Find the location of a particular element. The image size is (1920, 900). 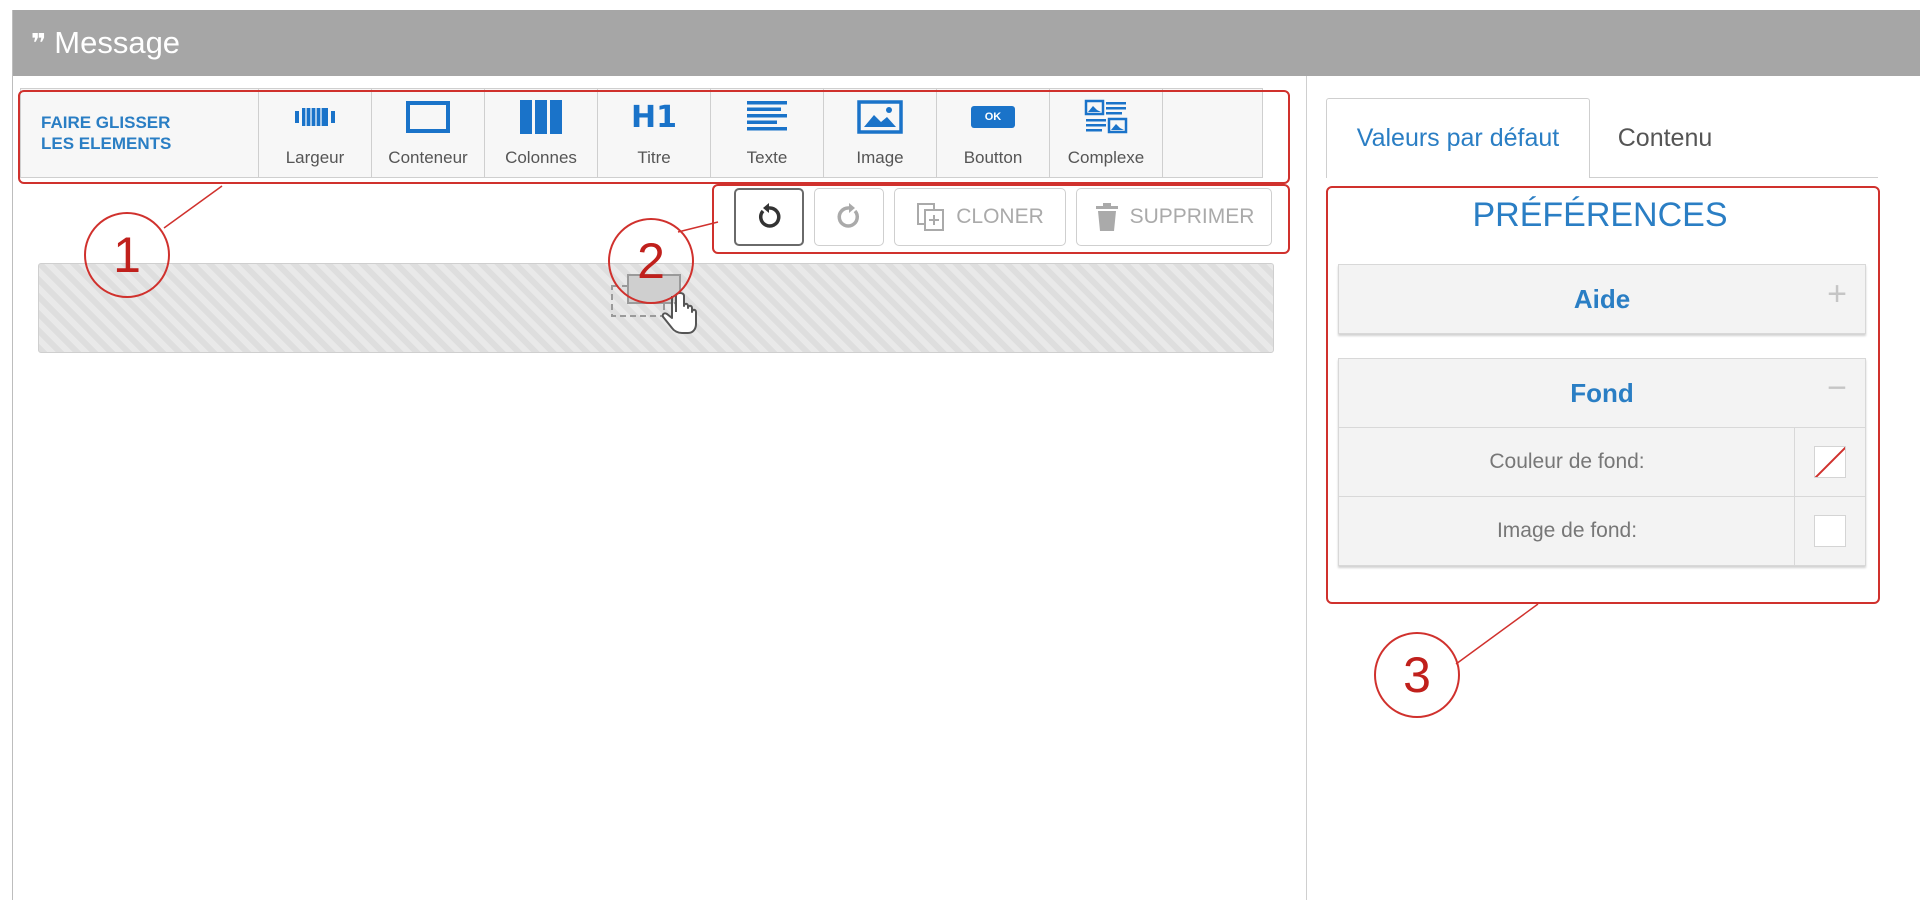

annotation-marker-1: 1 is located at coordinates (127, 255).